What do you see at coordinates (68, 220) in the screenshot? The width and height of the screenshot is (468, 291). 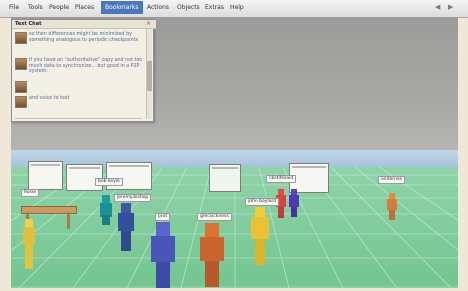 I see `table-leg` at bounding box center [68, 220].